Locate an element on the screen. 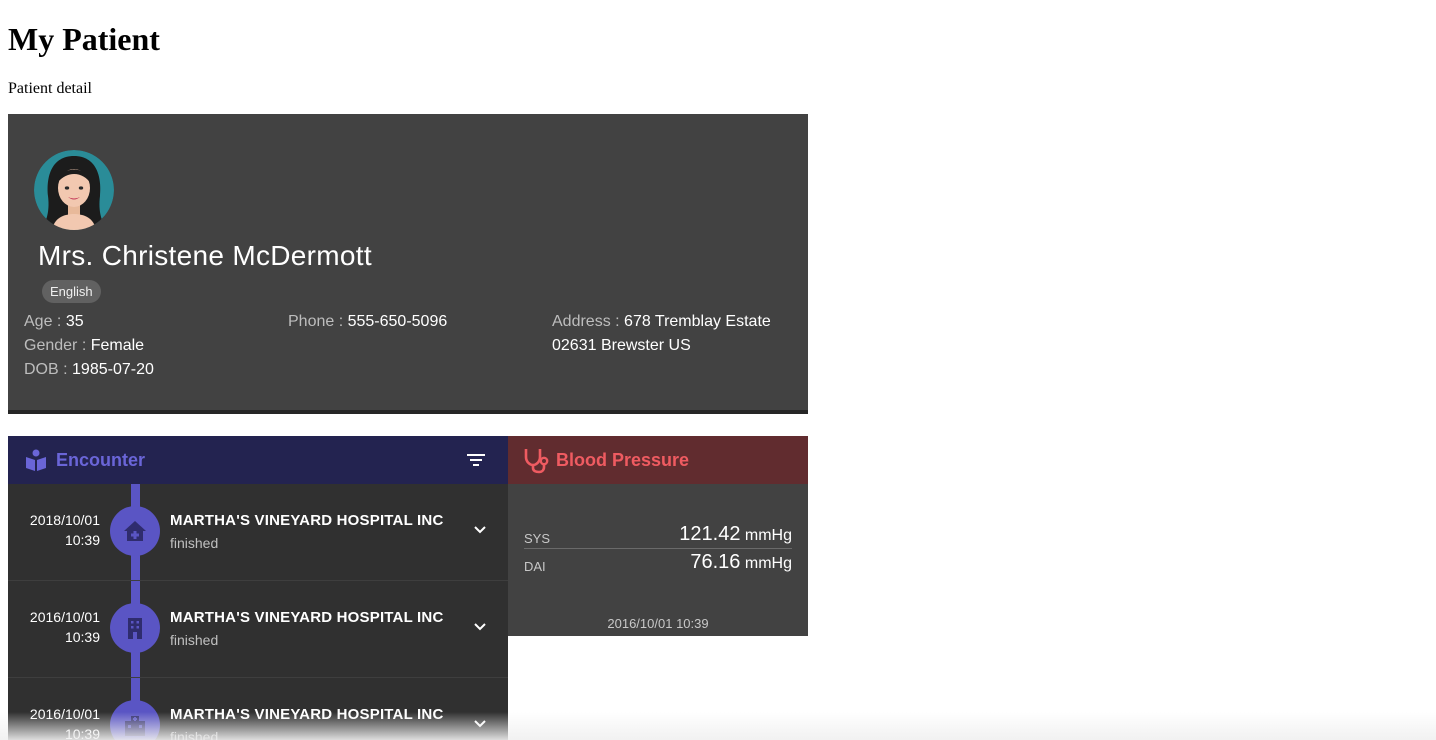 The height and width of the screenshot is (740, 1436). dob-value: 1985-07-20 is located at coordinates (113, 369).